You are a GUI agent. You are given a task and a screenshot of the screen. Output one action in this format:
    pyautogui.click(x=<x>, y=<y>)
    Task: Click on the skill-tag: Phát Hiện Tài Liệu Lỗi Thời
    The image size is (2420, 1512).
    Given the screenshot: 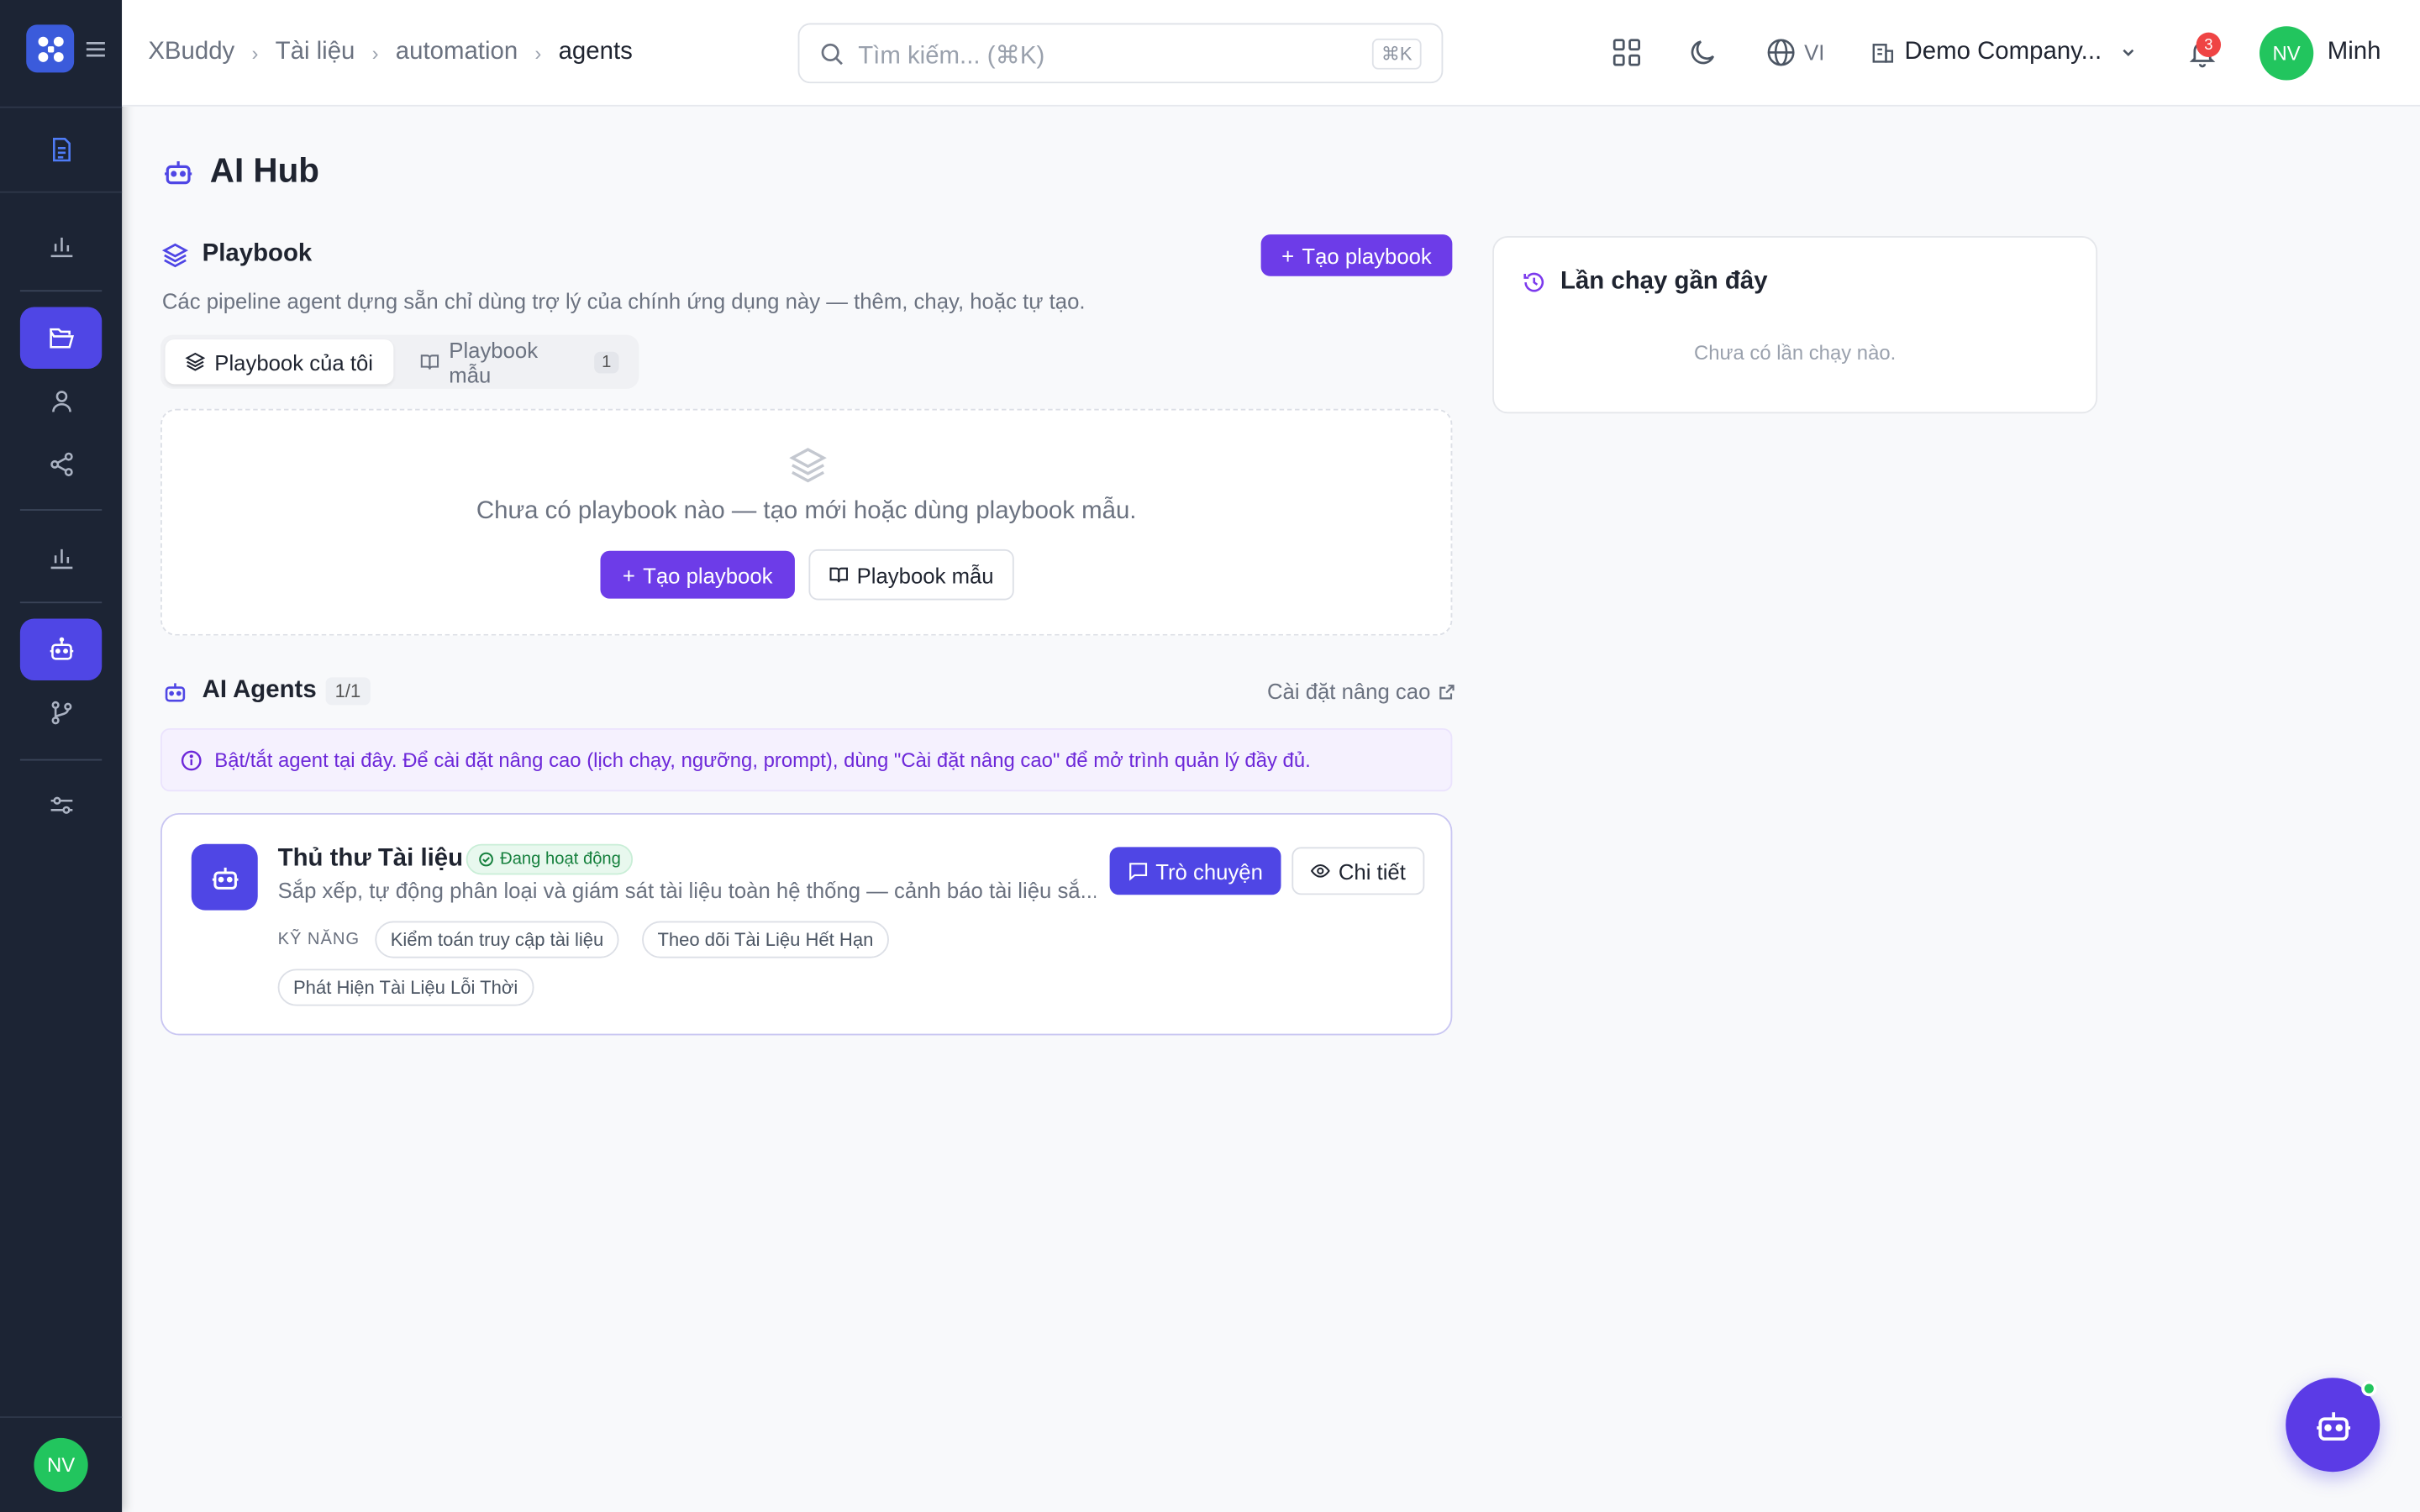 What is the action you would take?
    pyautogui.click(x=405, y=987)
    